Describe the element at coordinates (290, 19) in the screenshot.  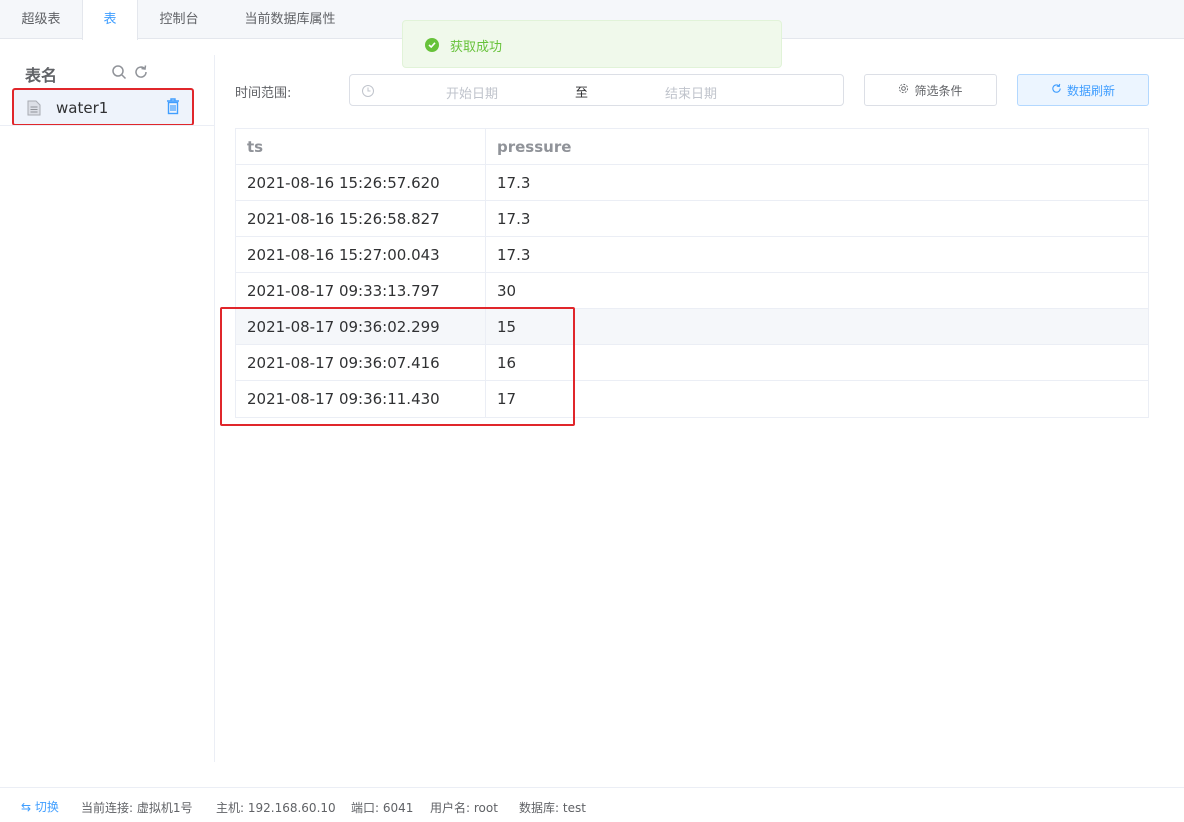
I see `tab-db-properties: 当前数据库属性` at that location.